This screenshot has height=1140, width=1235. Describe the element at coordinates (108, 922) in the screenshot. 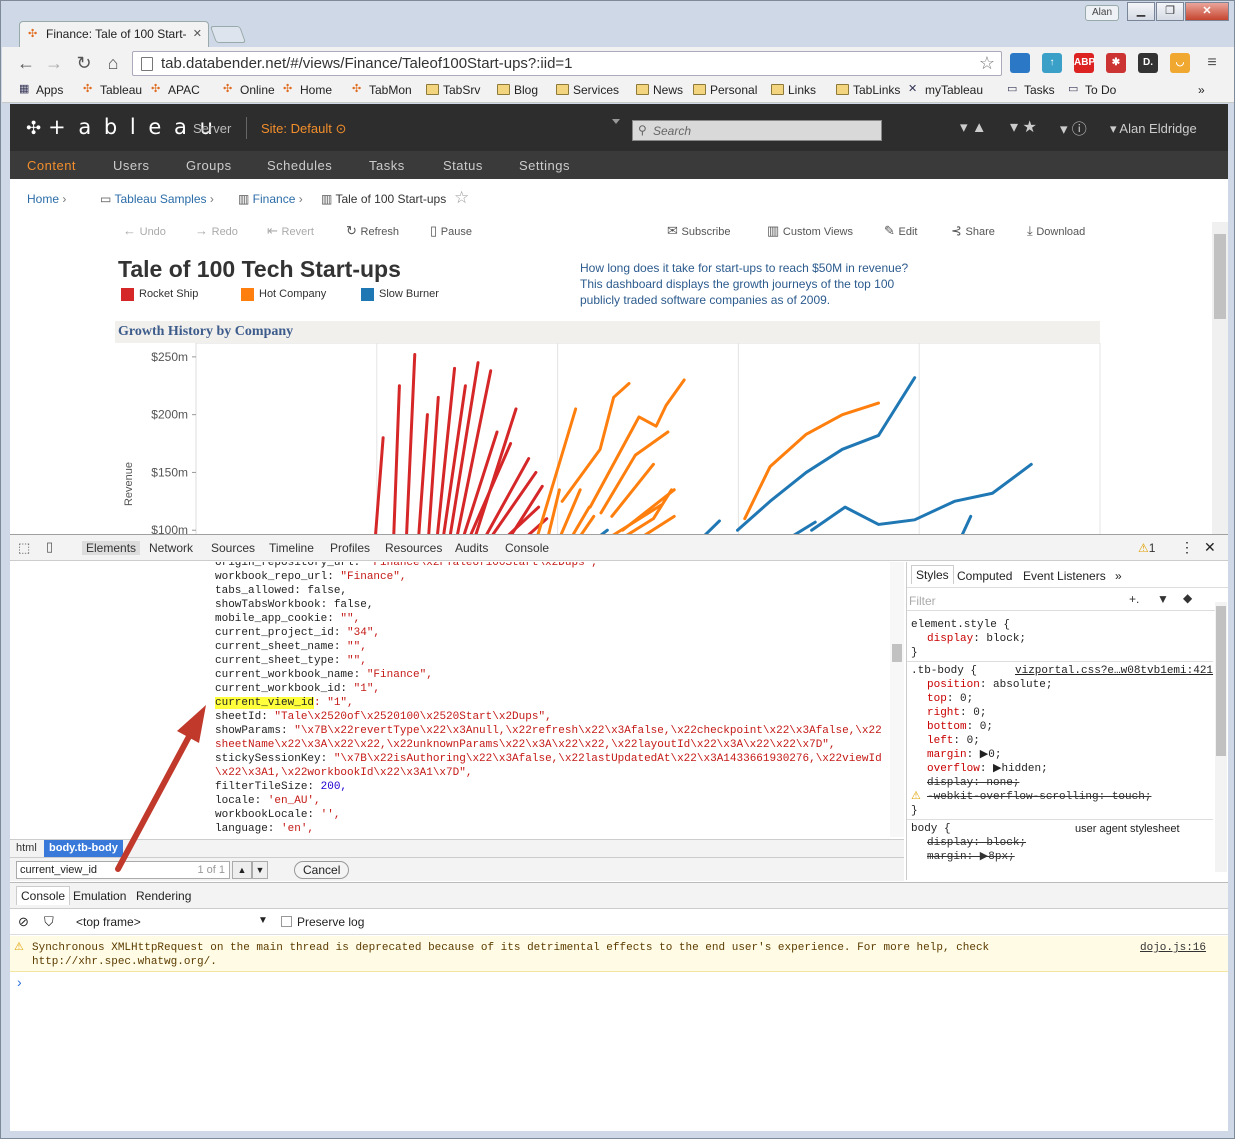

I see `frame-selector: <top frame>` at that location.